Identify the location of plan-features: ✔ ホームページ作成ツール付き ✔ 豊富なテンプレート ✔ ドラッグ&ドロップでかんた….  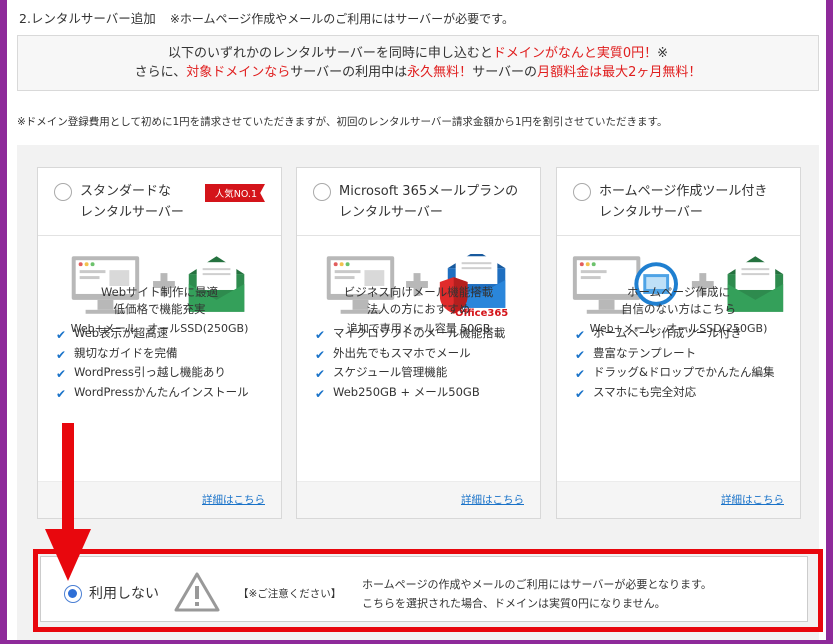
(673, 363).